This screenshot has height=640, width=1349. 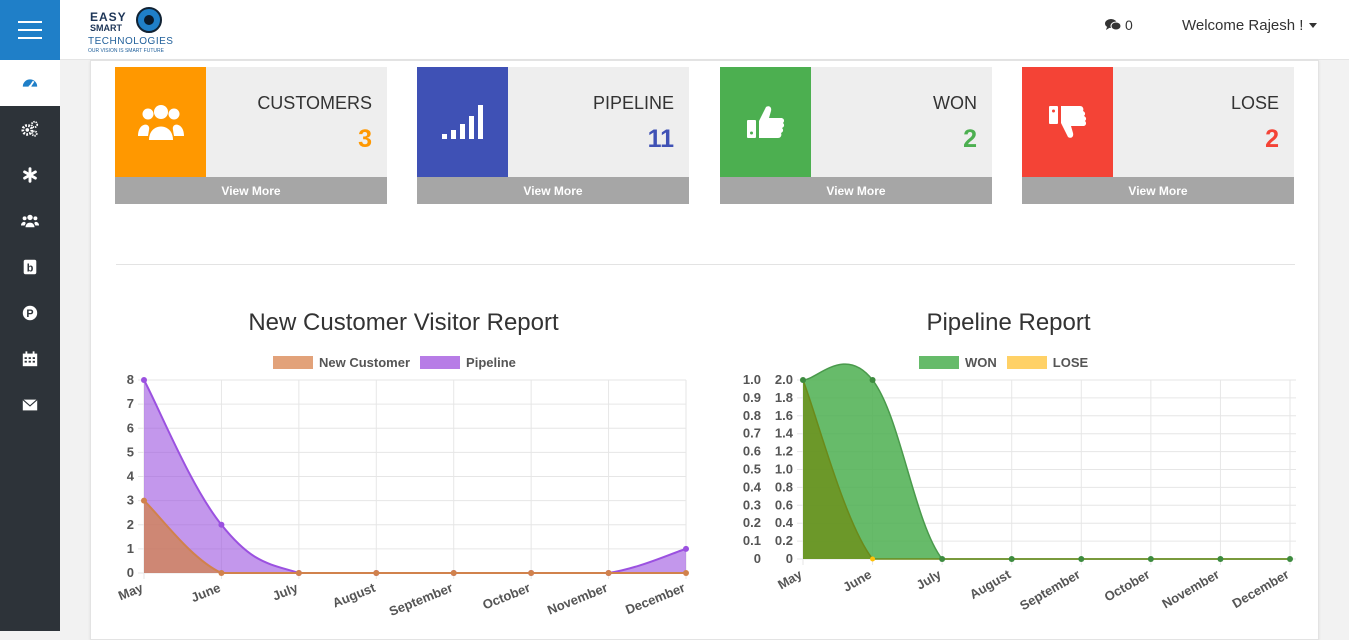 I want to click on y-tick-label: 1.4, so click(x=784, y=433).